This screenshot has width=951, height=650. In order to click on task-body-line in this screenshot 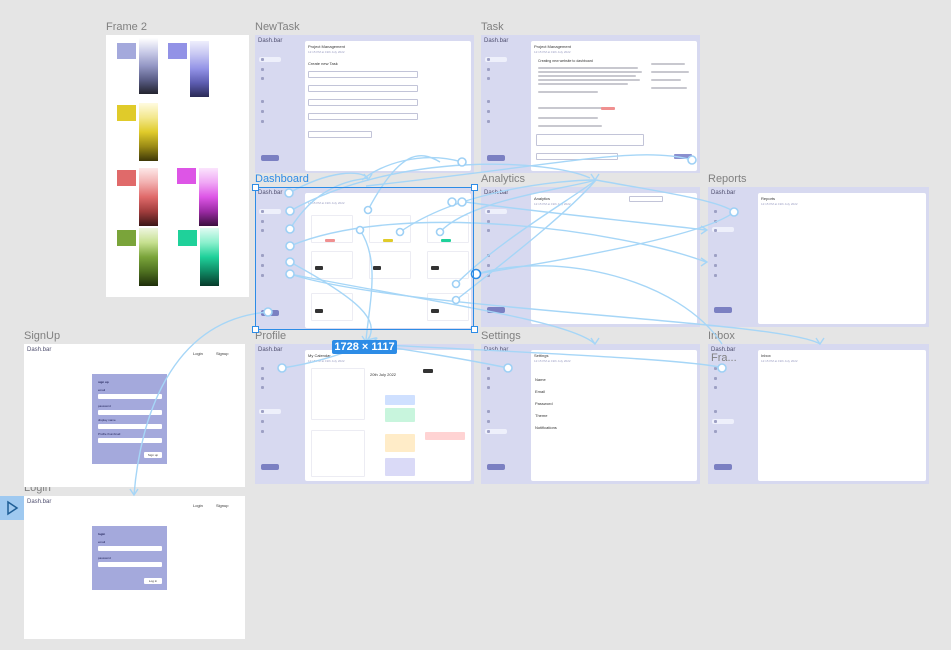, I will do `click(587, 76)`.